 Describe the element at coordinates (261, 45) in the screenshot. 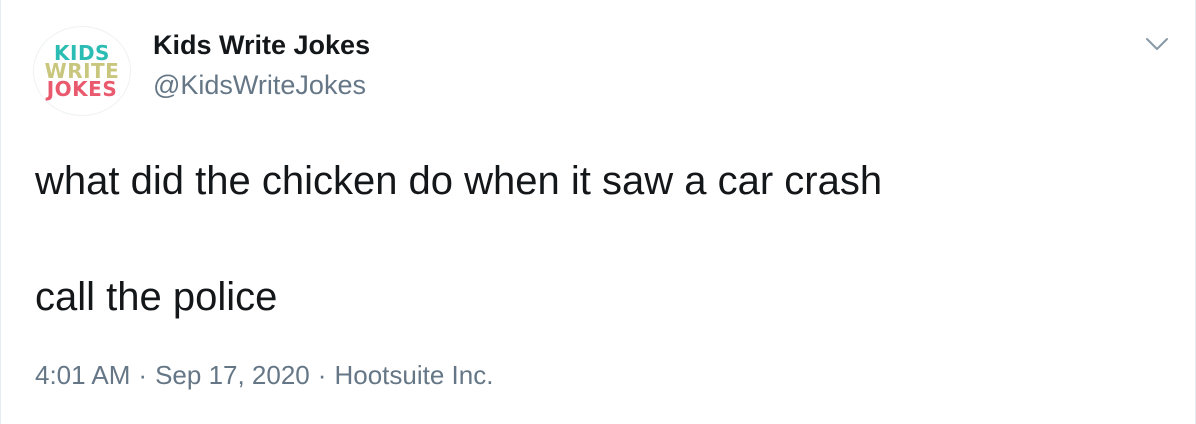

I see `display-name: Kids Write Jokes` at that location.